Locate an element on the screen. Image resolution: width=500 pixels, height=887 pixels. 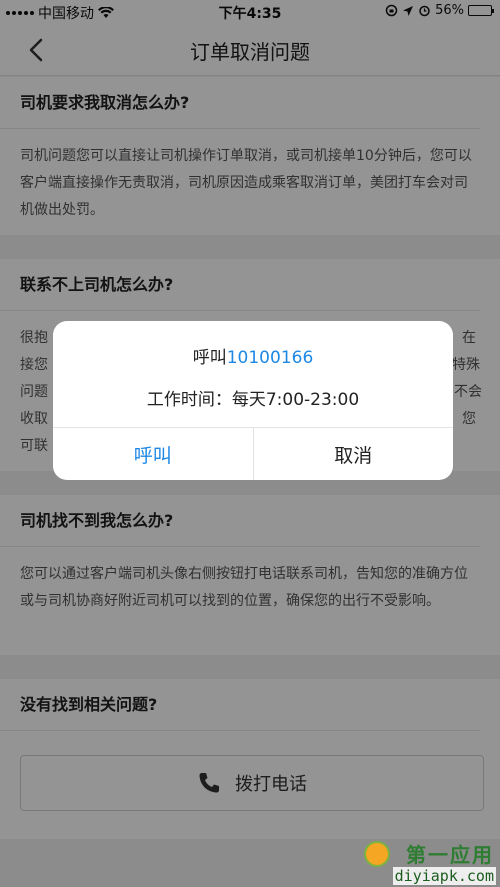
watermark-url: diyiapk.com is located at coordinates (444, 876).